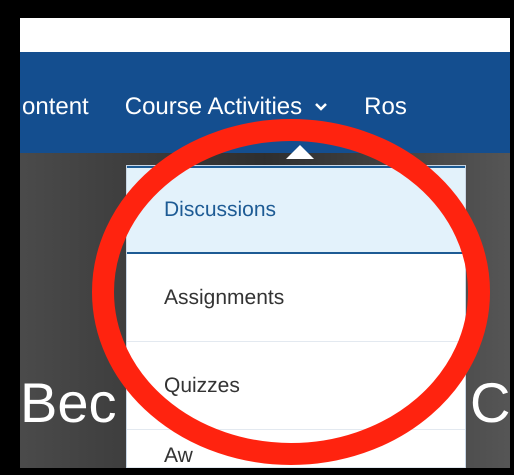  I want to click on chevron-icon, so click(321, 107).